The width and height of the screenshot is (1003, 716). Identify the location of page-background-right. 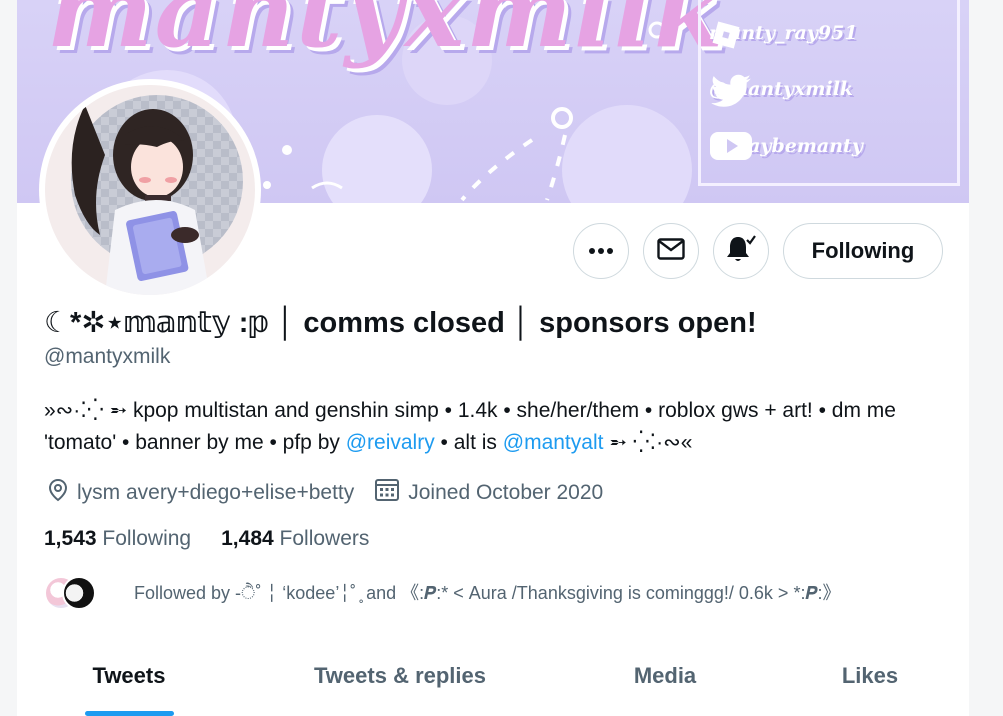
(986, 358).